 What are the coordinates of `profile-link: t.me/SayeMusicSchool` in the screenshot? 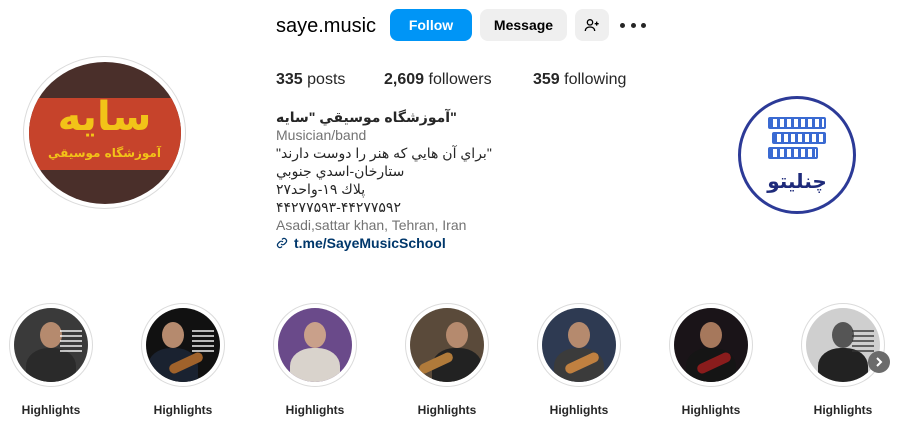 It's located at (426, 243).